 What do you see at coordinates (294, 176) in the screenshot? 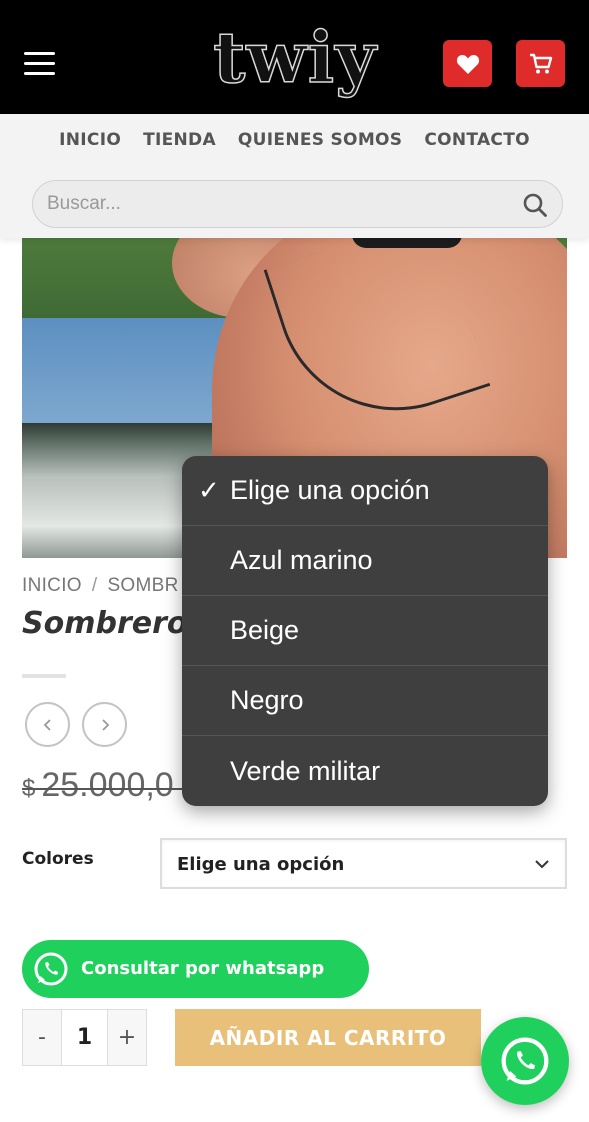
I see `nav-bar: INICIO TIENDA QUIENES SOMOS CONTACTO` at bounding box center [294, 176].